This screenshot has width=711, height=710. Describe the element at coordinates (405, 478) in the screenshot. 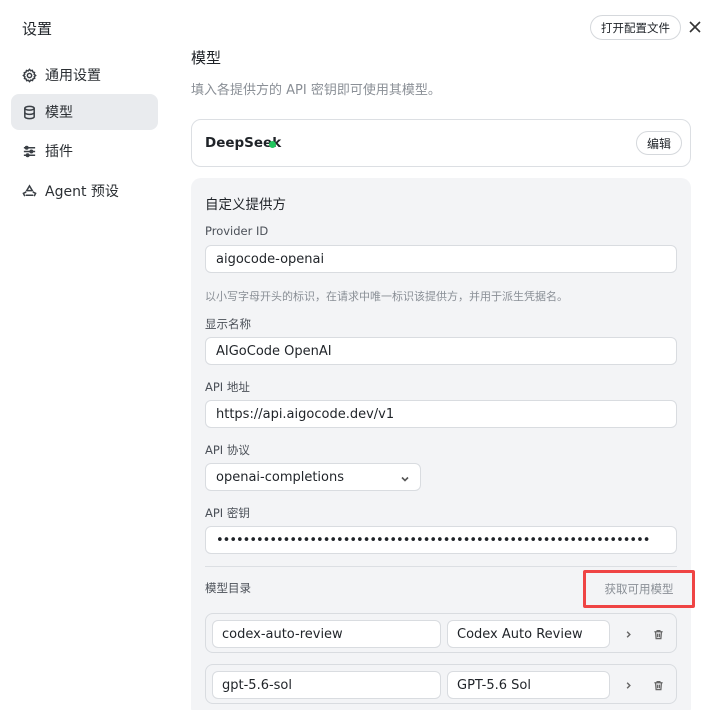

I see `chevron-down-icon` at that location.